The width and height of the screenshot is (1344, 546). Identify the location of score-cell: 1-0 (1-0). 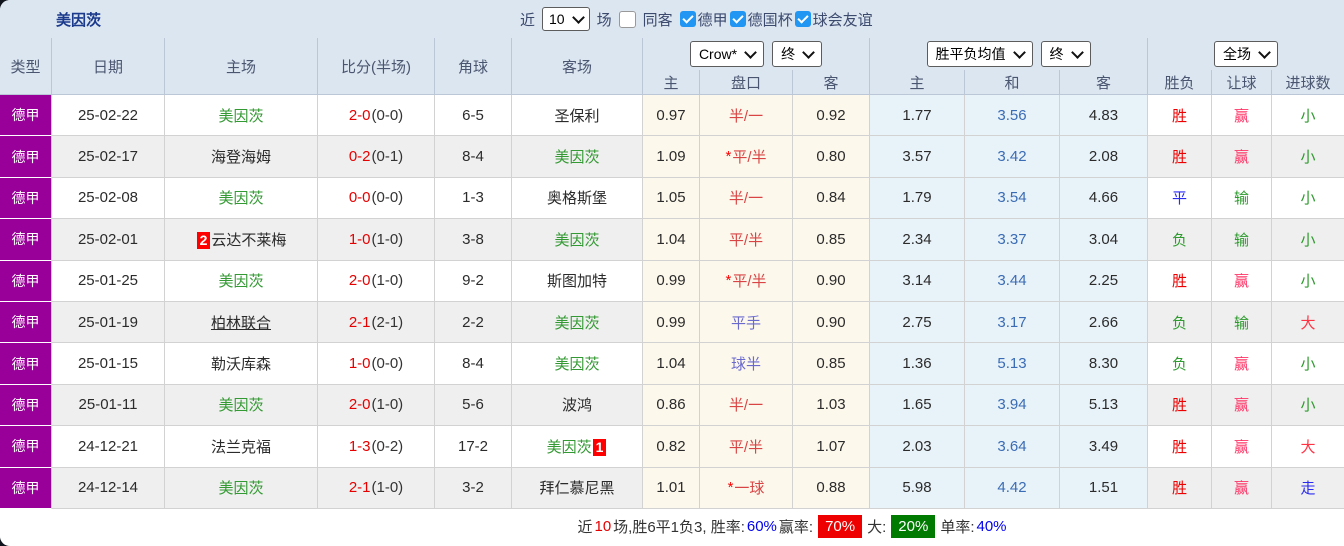
(376, 240).